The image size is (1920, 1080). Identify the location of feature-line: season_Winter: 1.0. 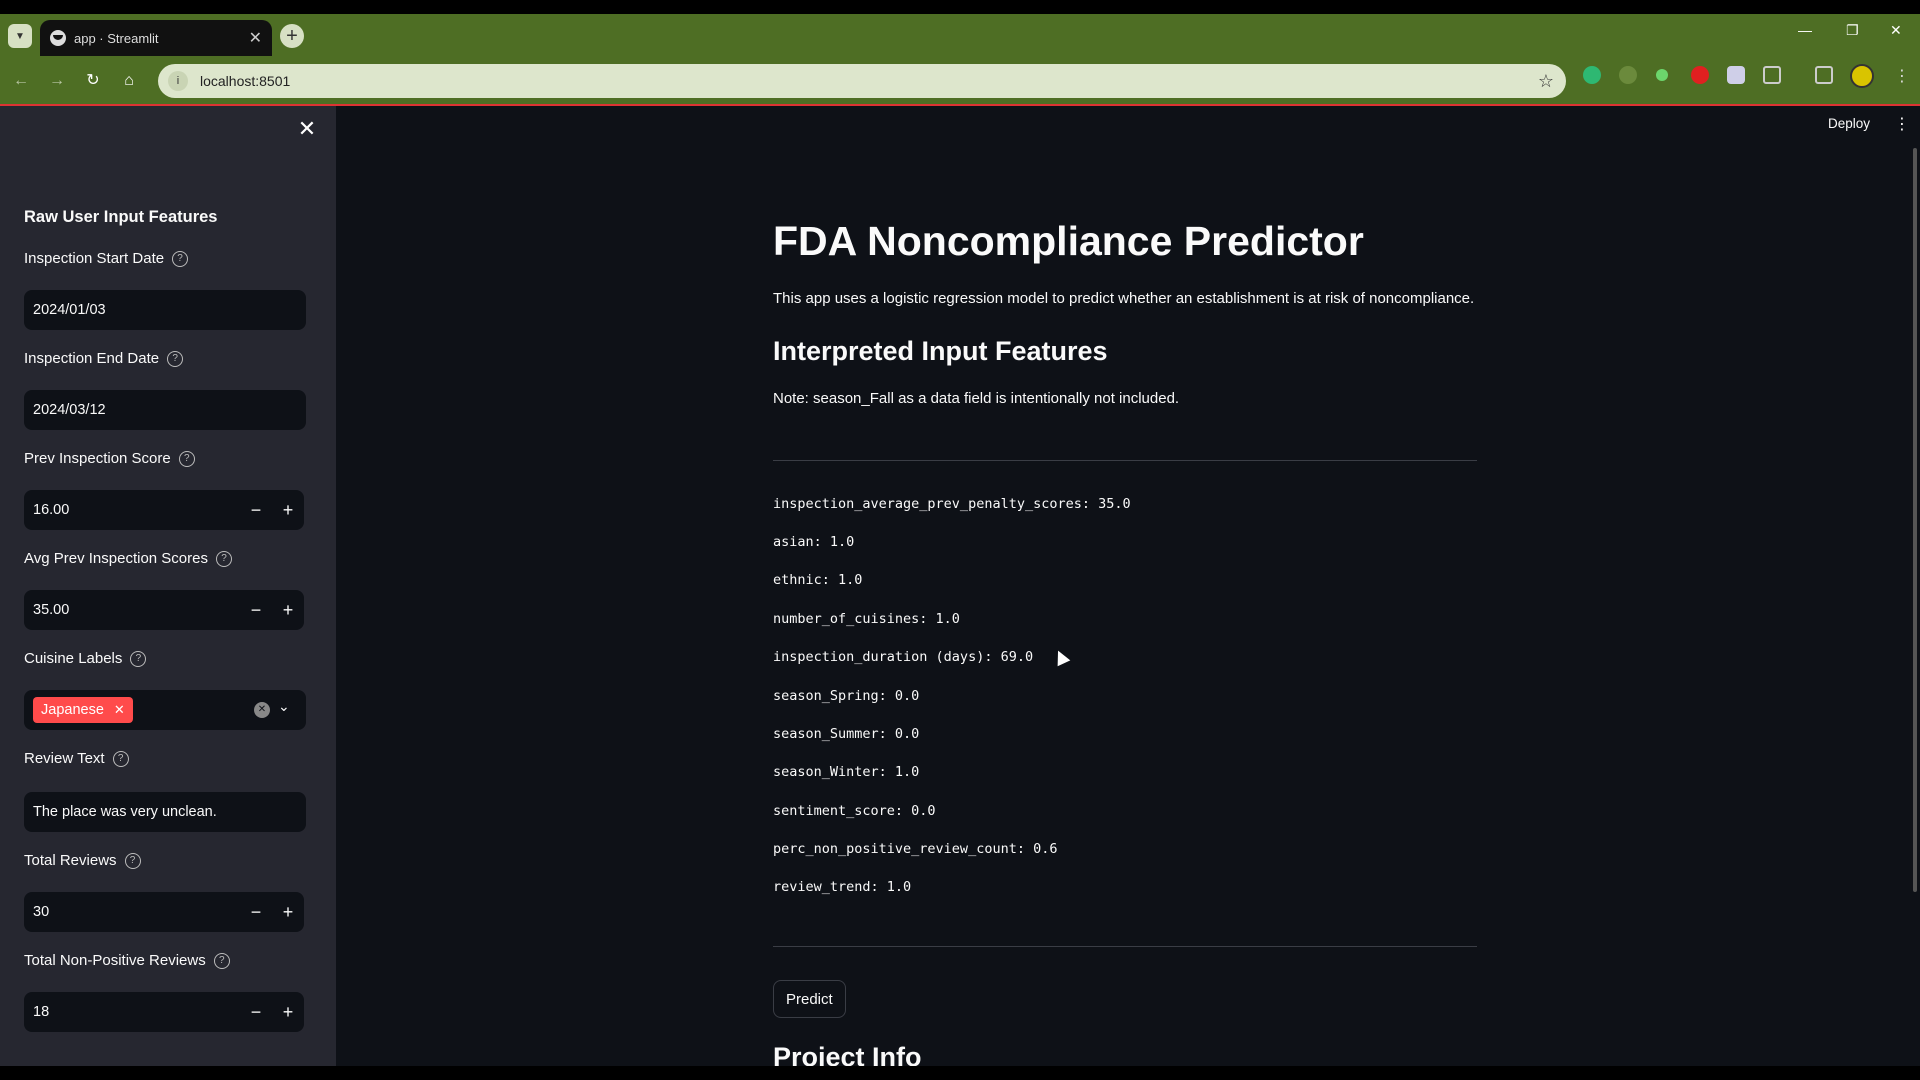
(846, 772).